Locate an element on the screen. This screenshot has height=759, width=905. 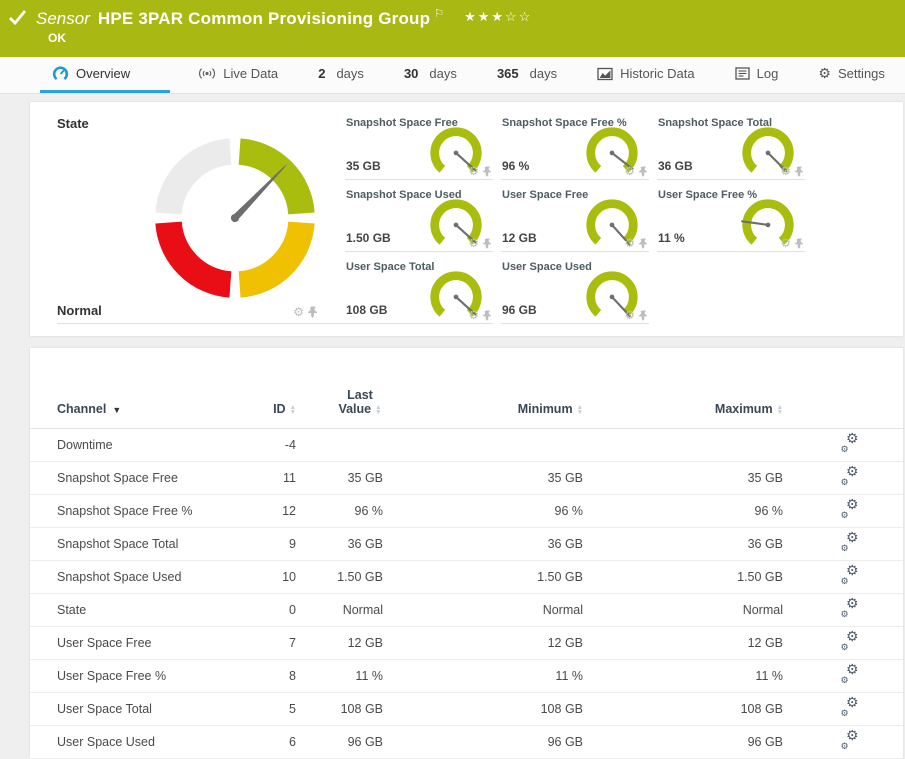
column-header-channel: Channel ▼ is located at coordinates (136, 395).